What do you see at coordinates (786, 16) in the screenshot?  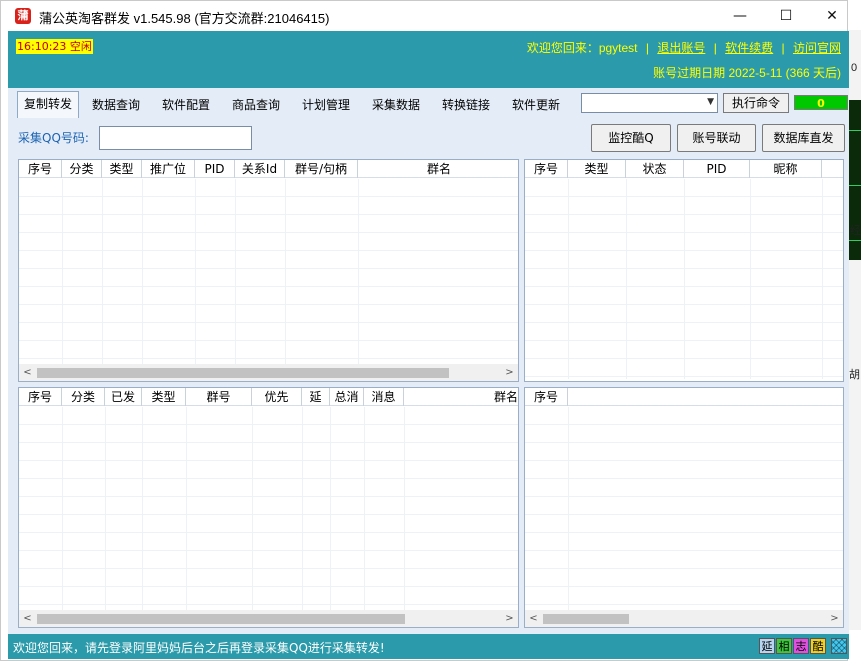 I see `maximize-button: ☐` at bounding box center [786, 16].